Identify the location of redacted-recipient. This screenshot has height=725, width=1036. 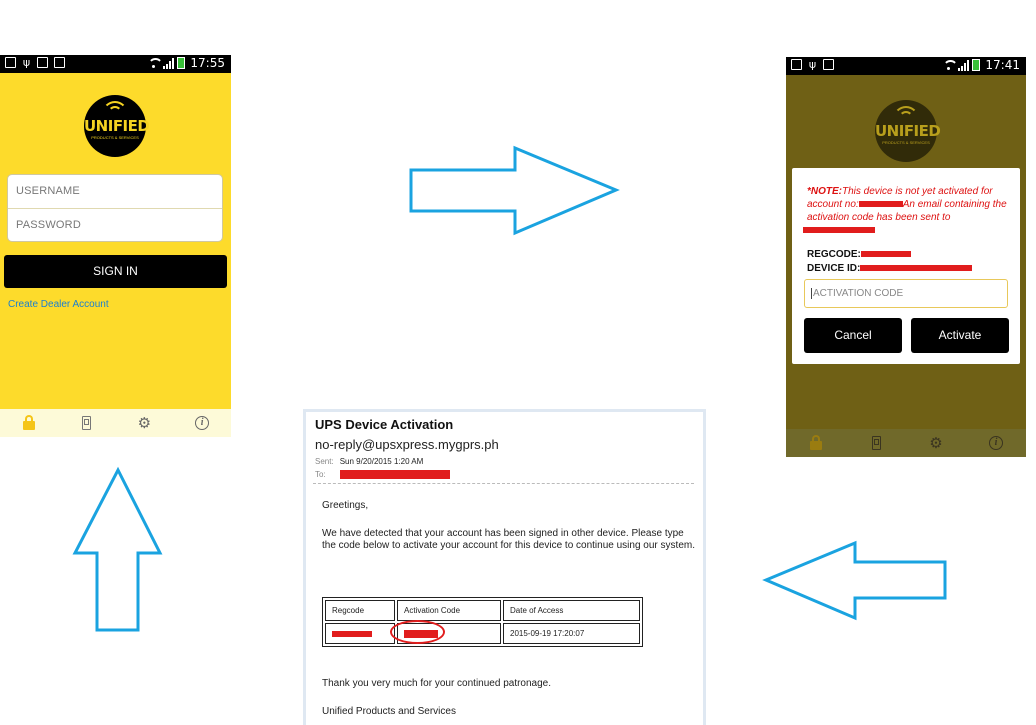
(394, 475).